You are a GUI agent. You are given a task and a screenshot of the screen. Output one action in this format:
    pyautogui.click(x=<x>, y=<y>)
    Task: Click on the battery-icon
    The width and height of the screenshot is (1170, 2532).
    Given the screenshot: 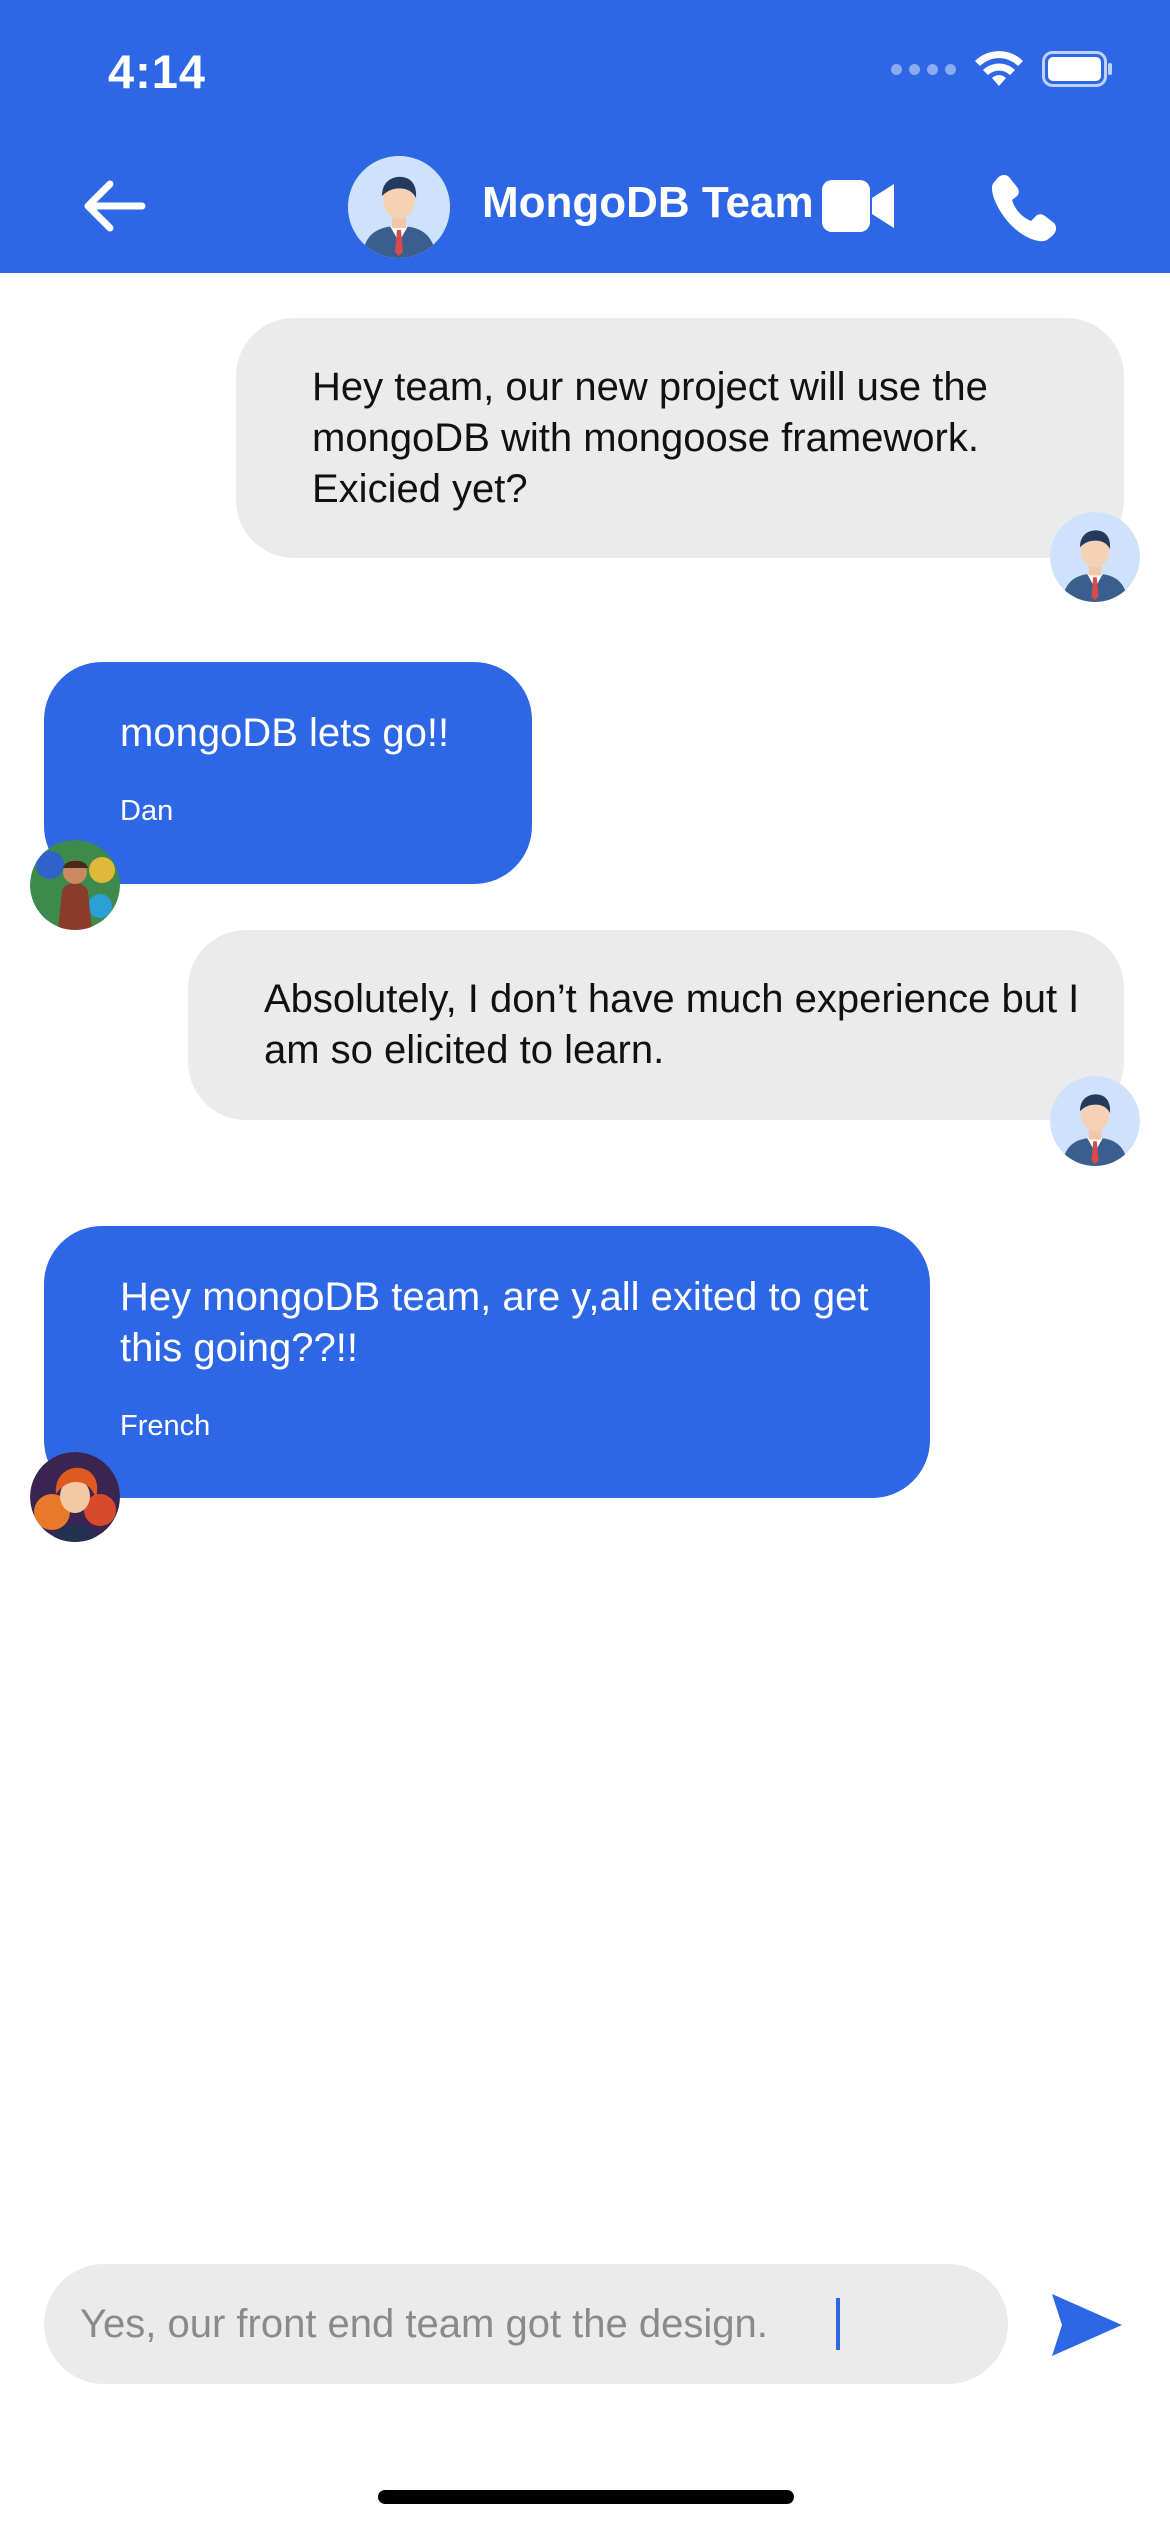 What is the action you would take?
    pyautogui.click(x=1077, y=69)
    